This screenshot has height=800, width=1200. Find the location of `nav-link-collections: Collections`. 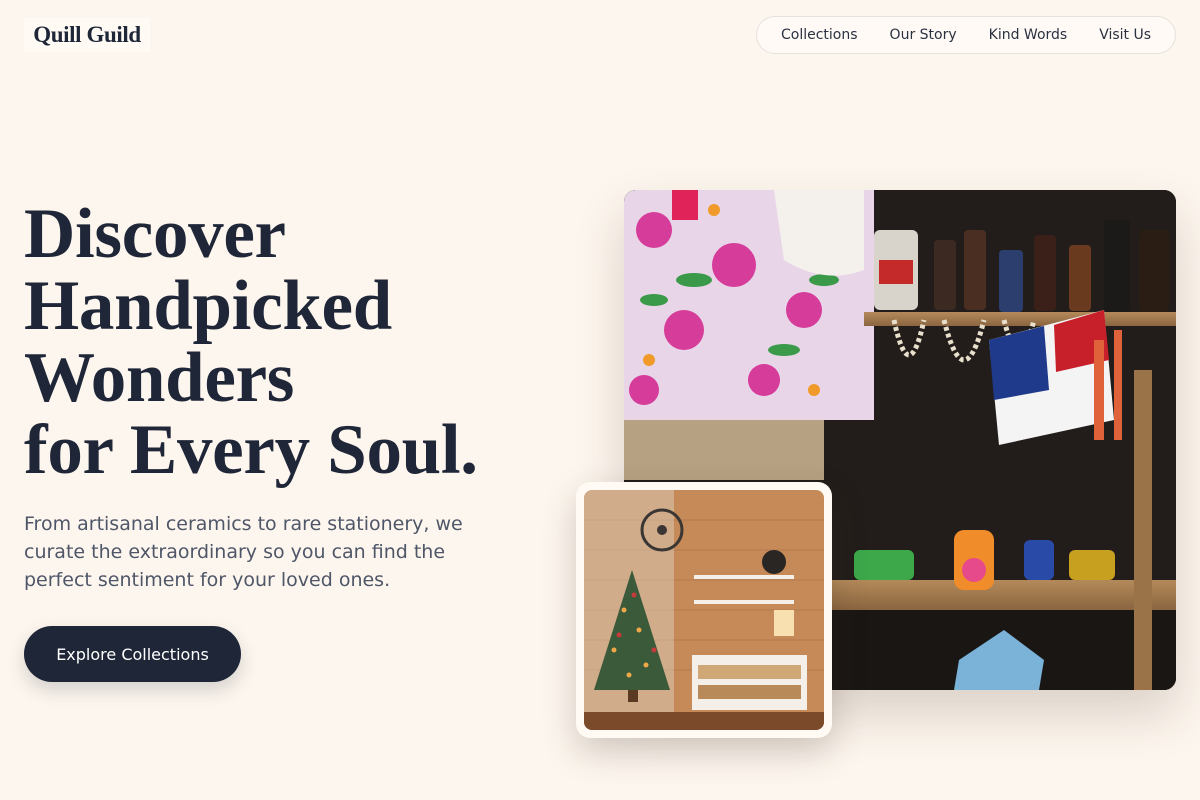

nav-link-collections: Collections is located at coordinates (819, 35).